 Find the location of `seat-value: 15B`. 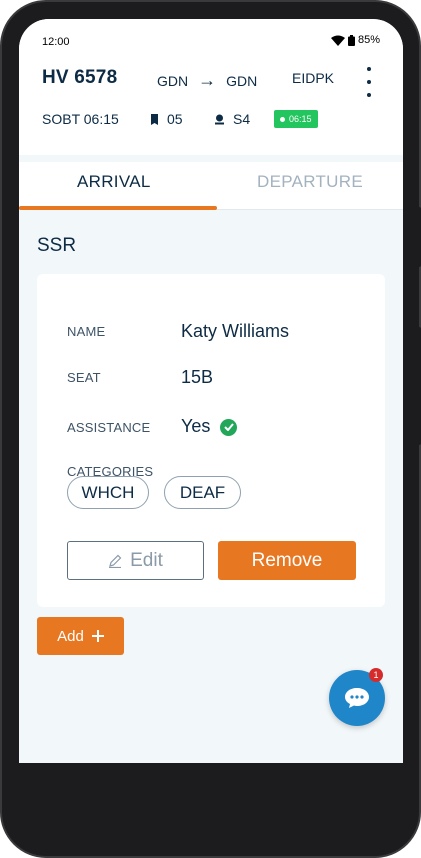

seat-value: 15B is located at coordinates (197, 377).